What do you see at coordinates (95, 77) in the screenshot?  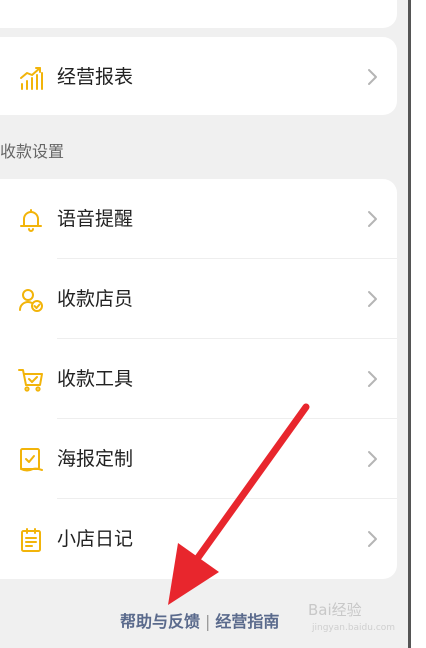 I see `report-row-label: 经营报表` at bounding box center [95, 77].